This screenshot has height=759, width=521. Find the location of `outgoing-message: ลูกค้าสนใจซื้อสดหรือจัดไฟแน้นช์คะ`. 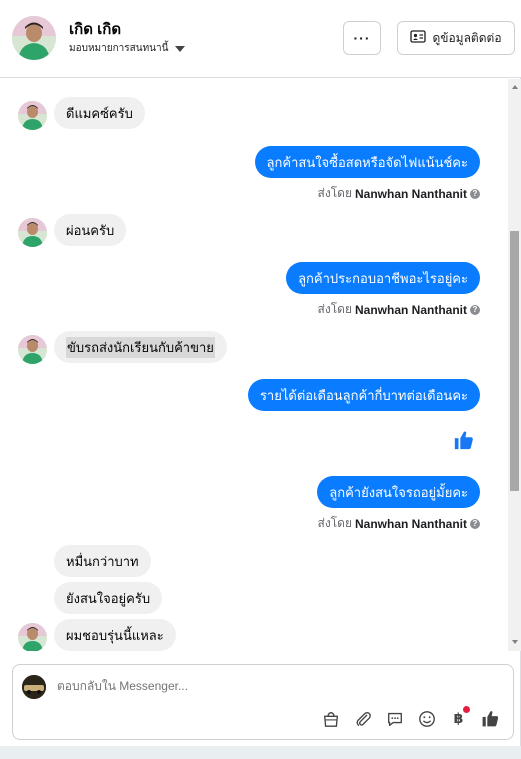

outgoing-message: ลูกค้าสนใจซื้อสดหรือจัดไฟแน้นช์คะ is located at coordinates (367, 162).